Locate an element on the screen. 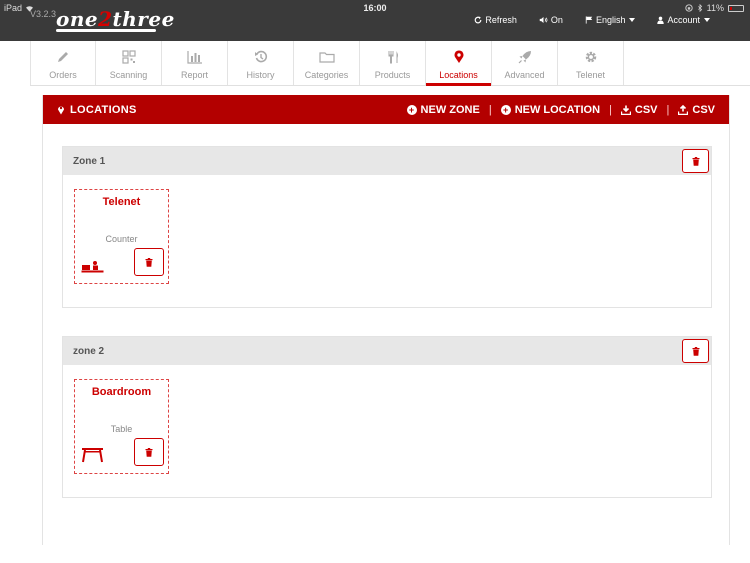 The width and height of the screenshot is (750, 563). user-icon is located at coordinates (661, 20).